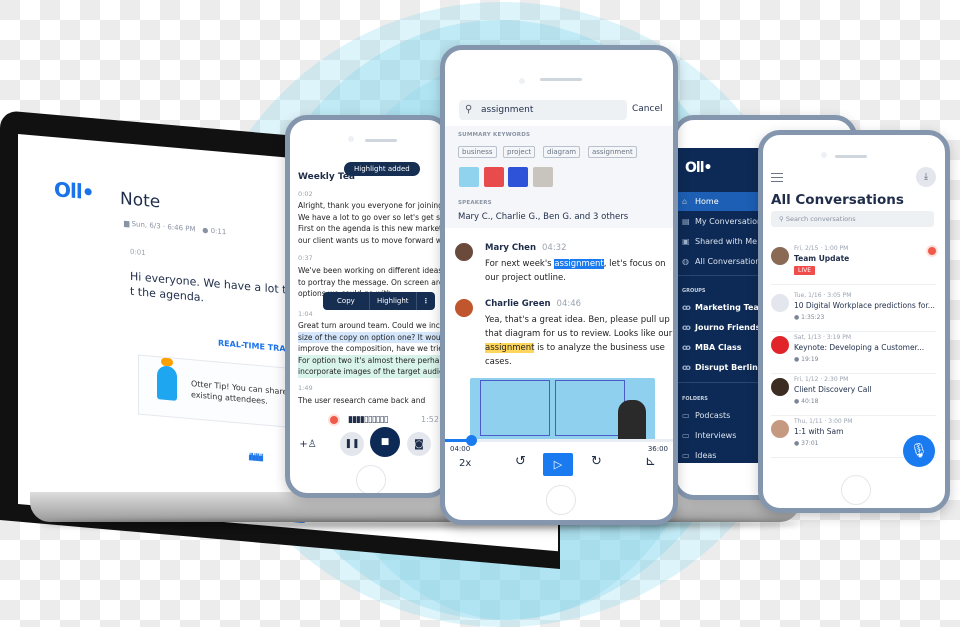 The height and width of the screenshot is (627, 960). What do you see at coordinates (780, 345) in the screenshot?
I see `dx-logo-avatar` at bounding box center [780, 345].